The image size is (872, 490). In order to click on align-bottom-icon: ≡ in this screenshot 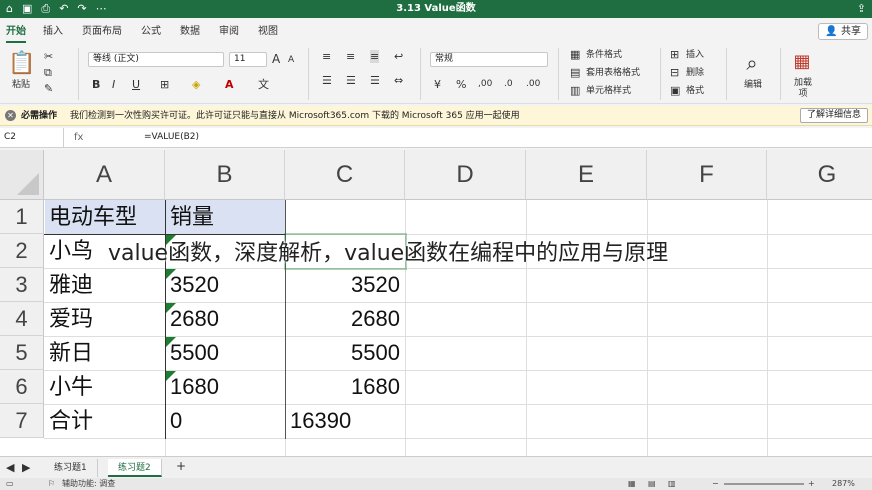, I will do `click(375, 56)`.